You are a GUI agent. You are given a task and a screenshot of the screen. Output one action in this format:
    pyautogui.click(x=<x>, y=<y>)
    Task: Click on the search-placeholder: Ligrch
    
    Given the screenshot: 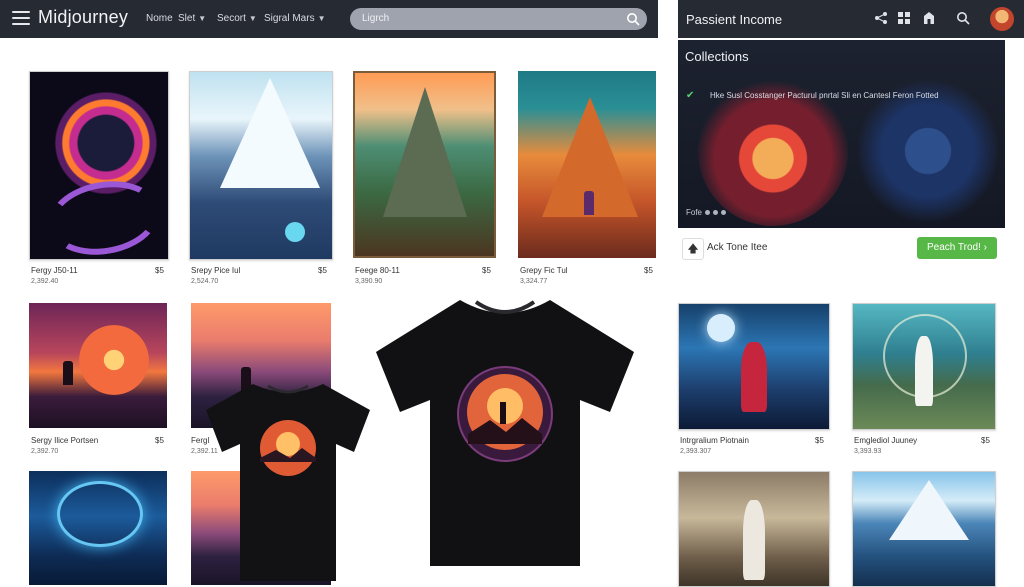 What is the action you would take?
    pyautogui.click(x=376, y=18)
    